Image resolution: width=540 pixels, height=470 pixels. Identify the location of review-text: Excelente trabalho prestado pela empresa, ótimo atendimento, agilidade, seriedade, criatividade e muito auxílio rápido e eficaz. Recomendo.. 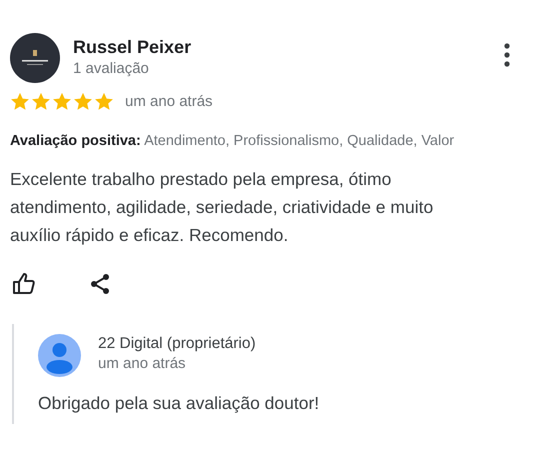
(222, 207).